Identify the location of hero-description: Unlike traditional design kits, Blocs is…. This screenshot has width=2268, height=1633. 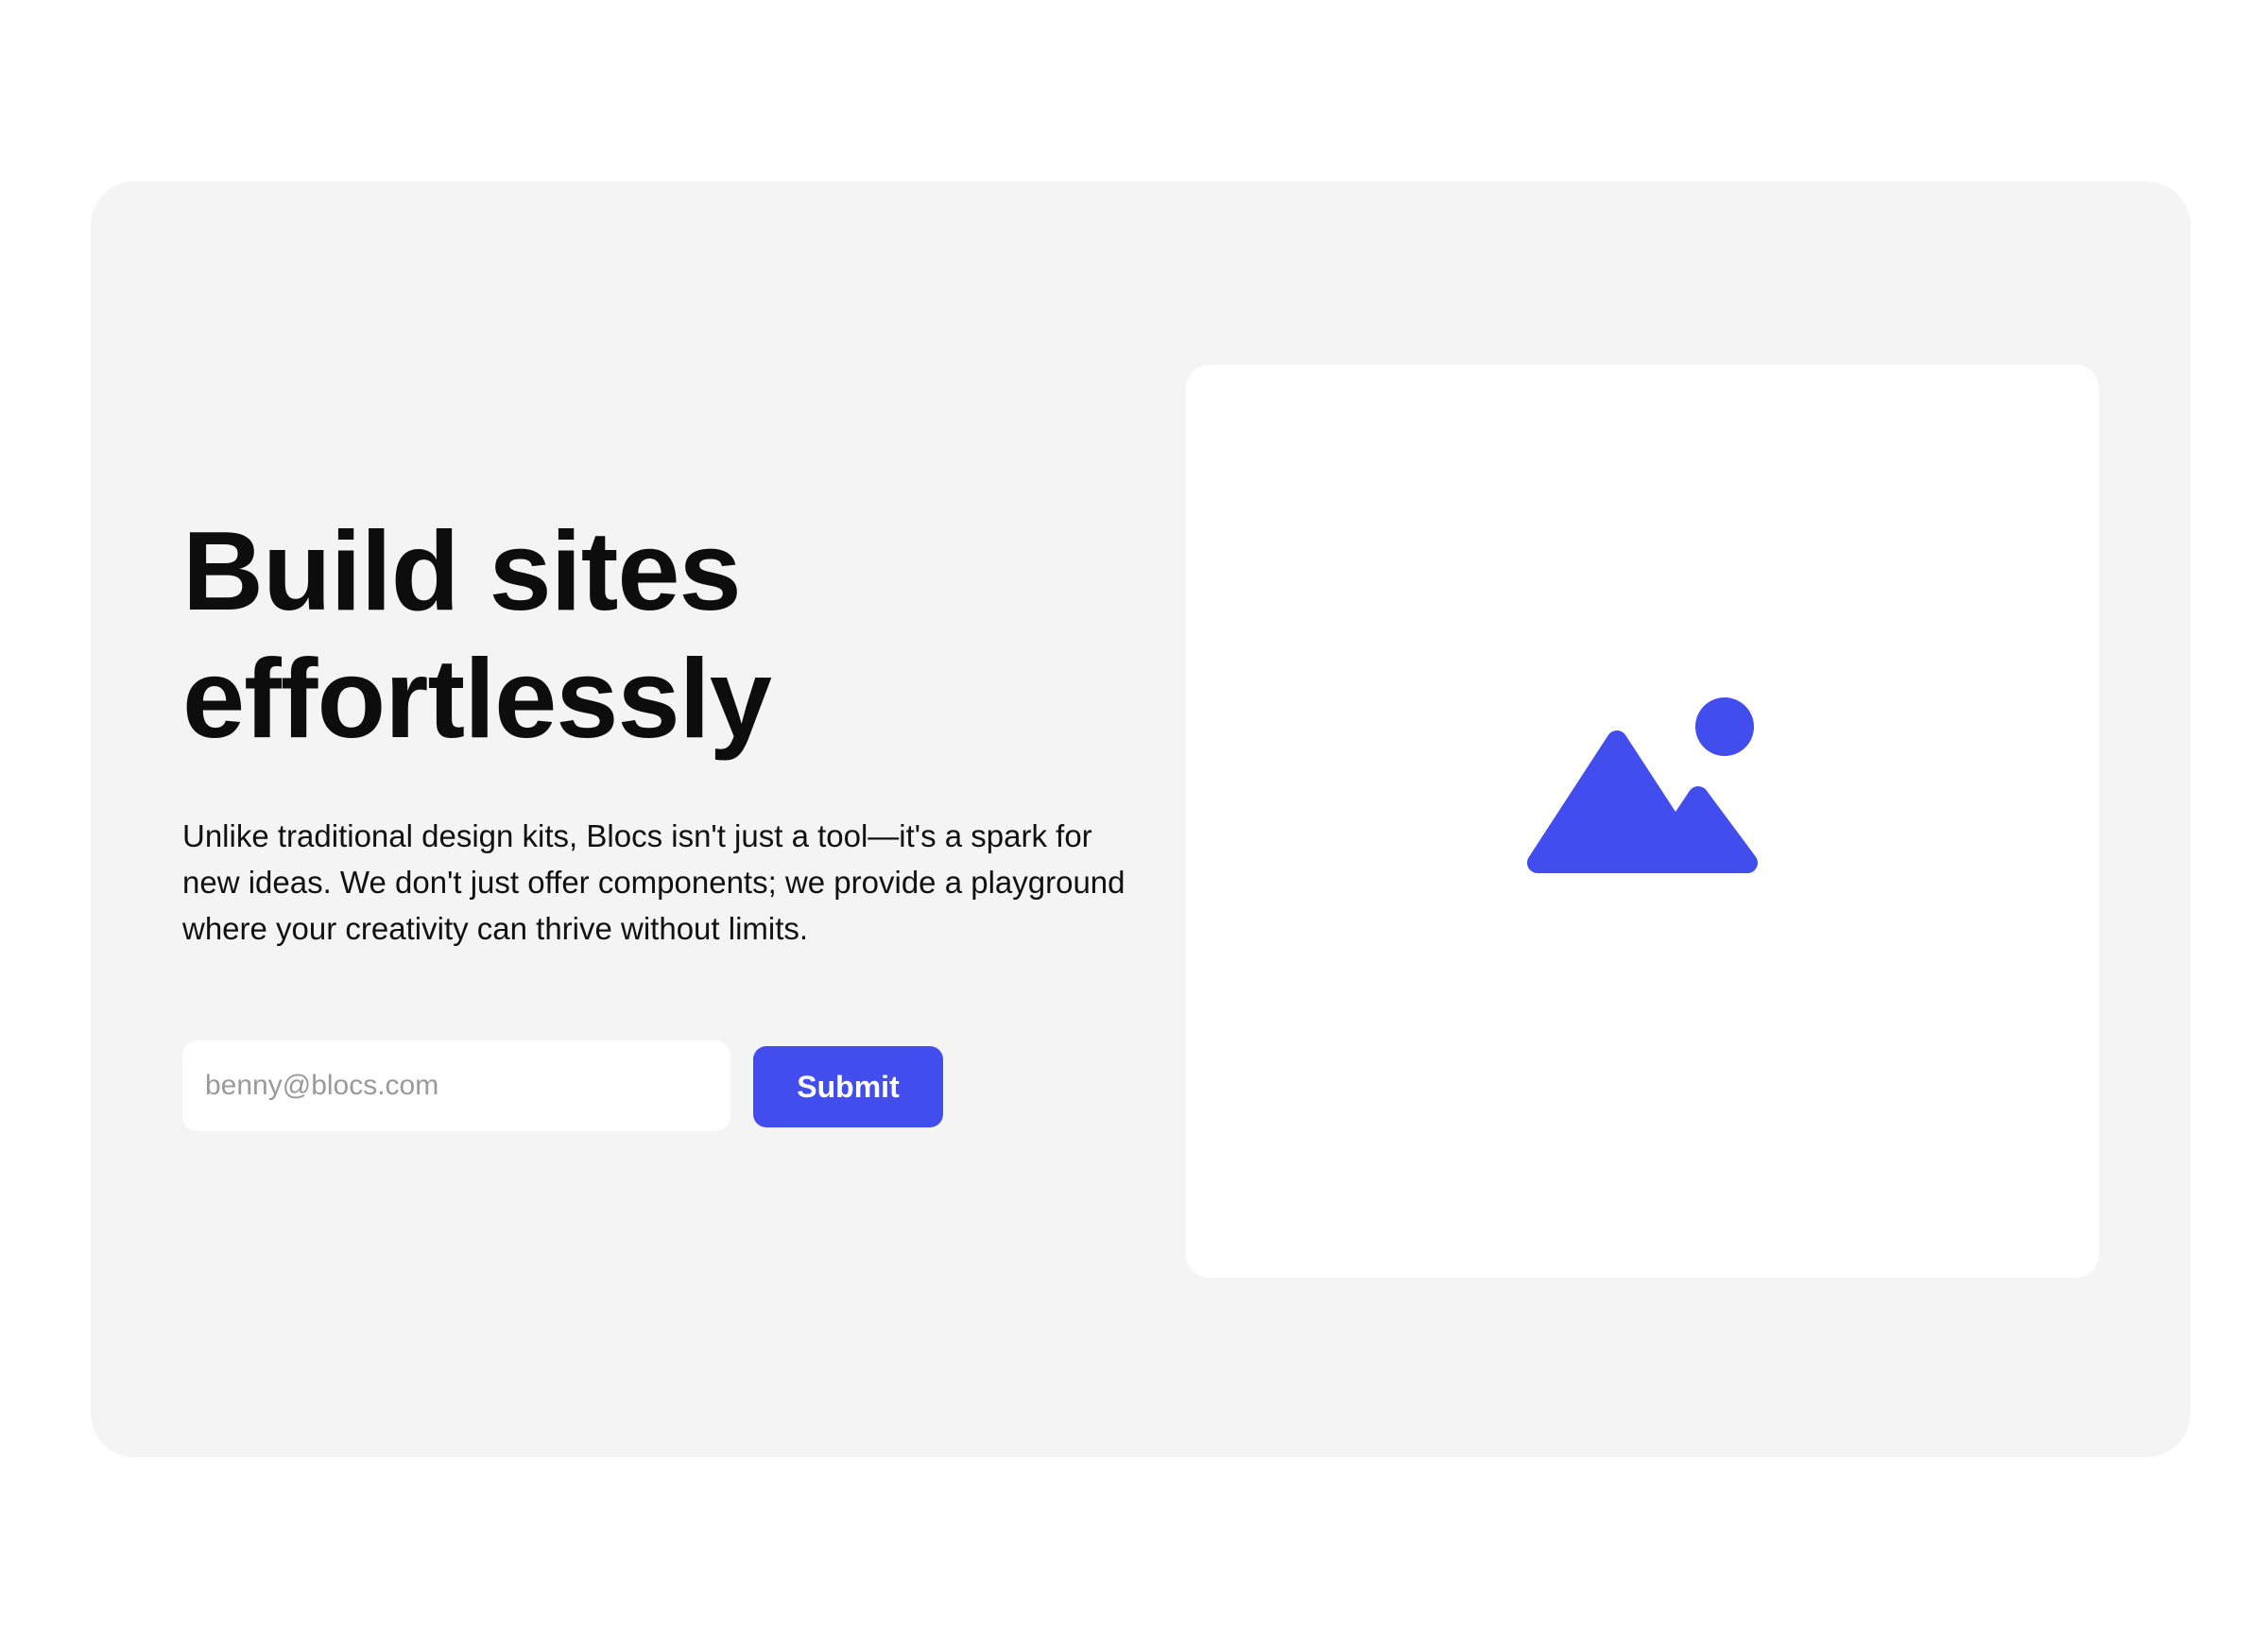
(653, 882).